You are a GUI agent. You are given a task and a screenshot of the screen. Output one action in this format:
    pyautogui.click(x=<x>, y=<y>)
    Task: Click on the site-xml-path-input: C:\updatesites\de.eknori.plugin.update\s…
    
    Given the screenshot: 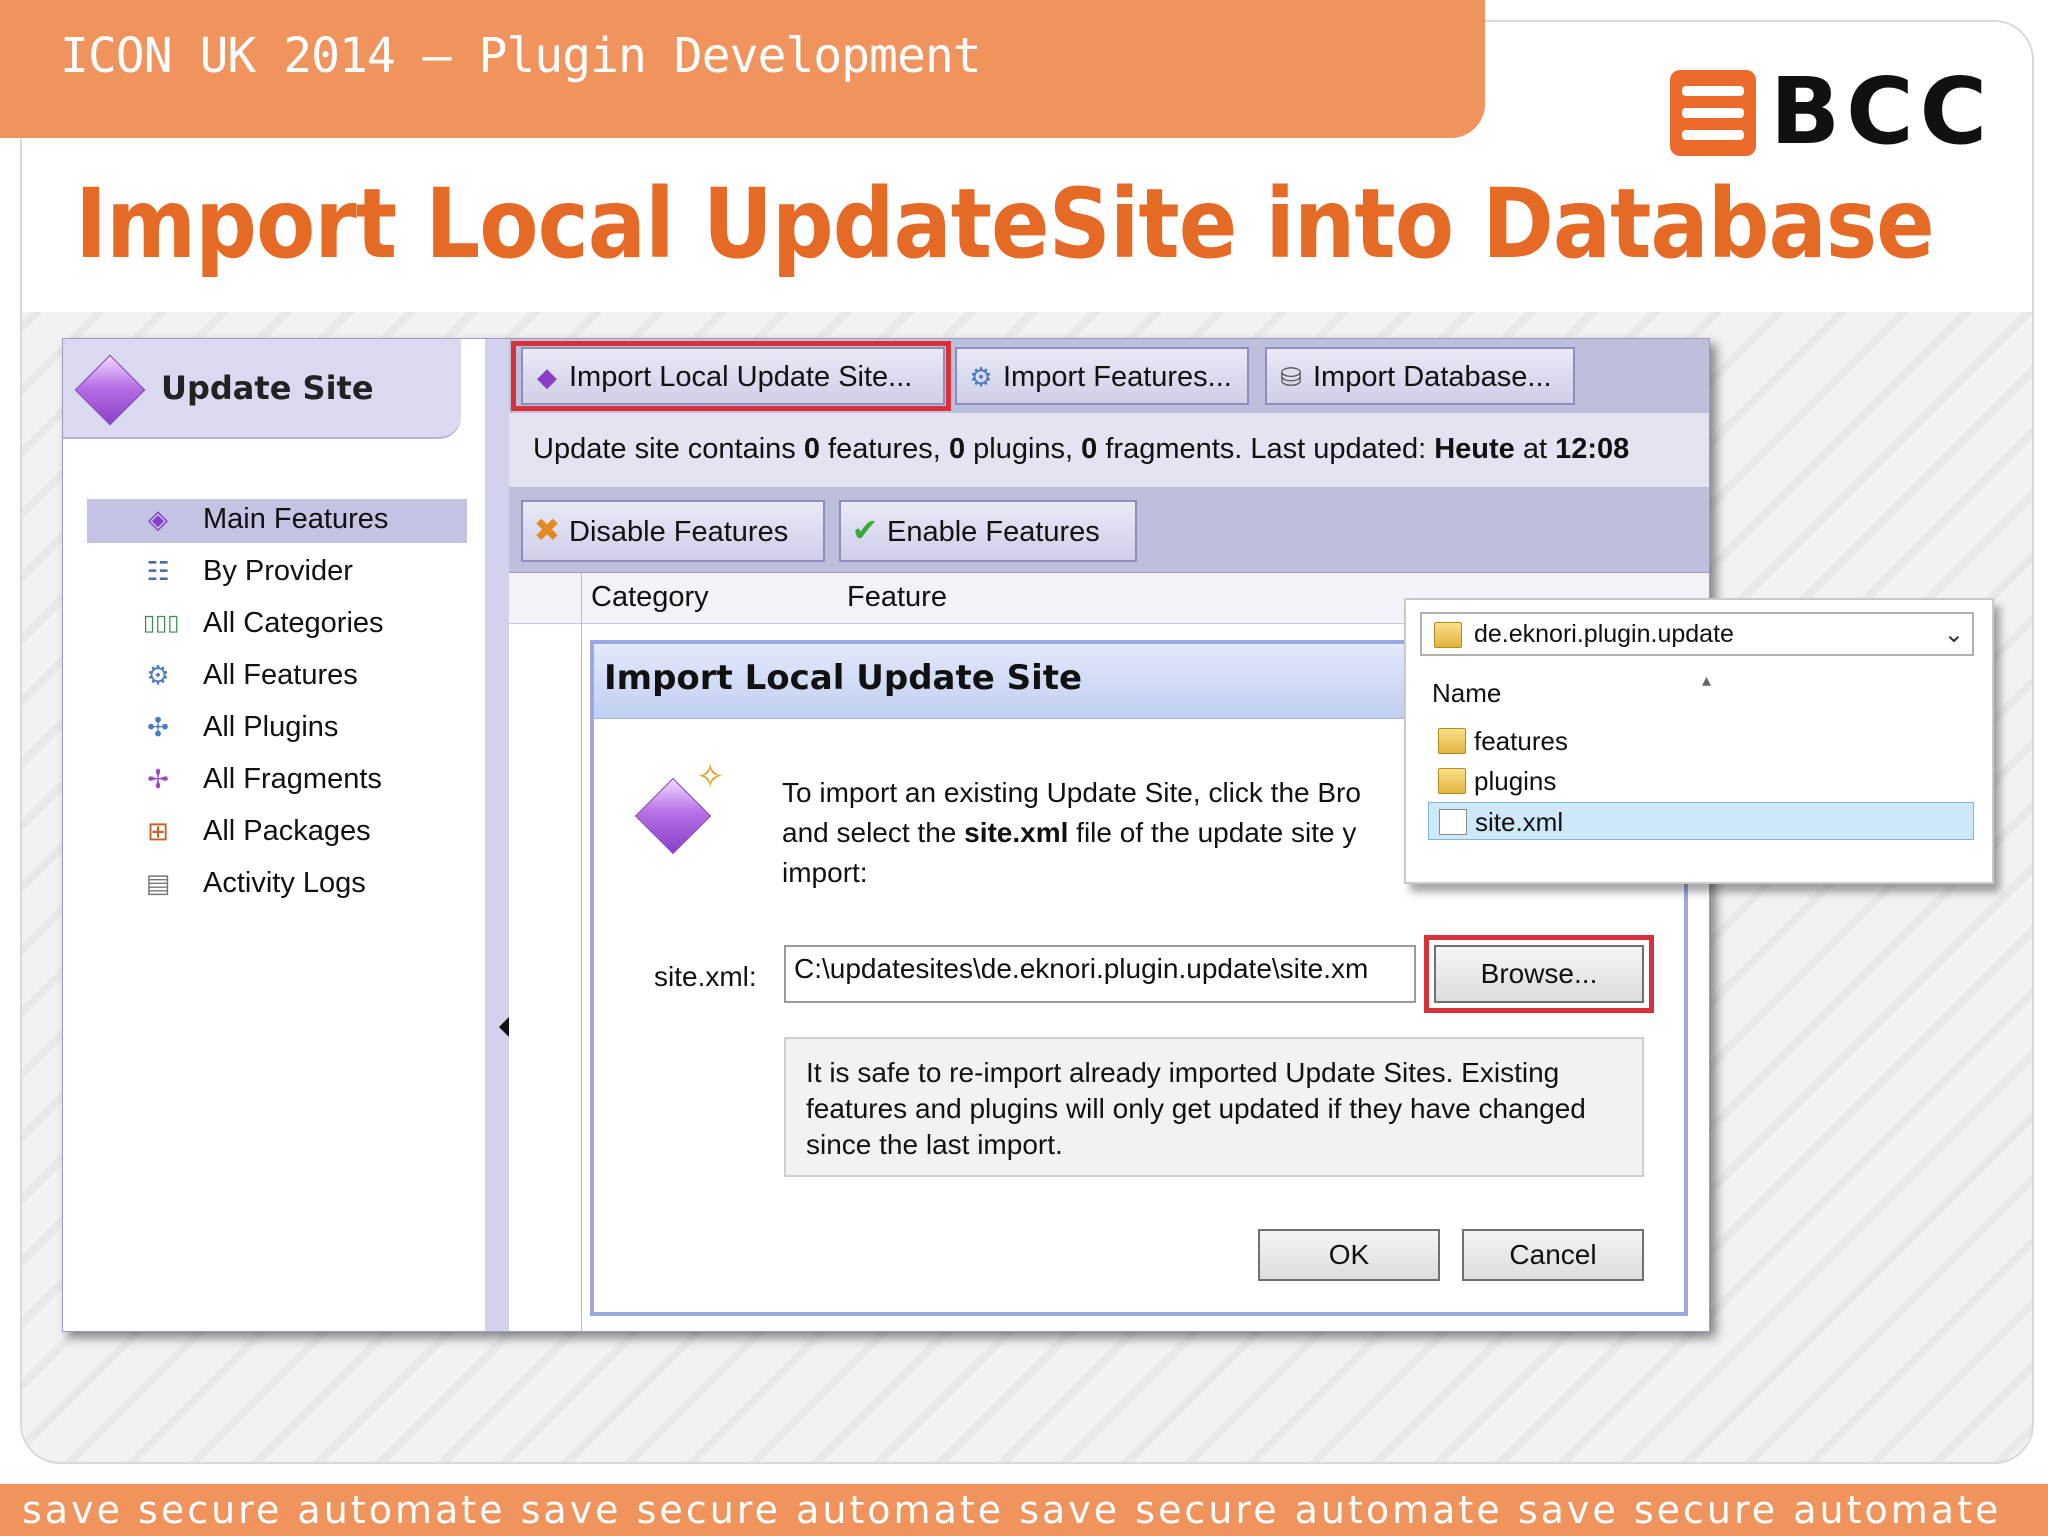 What is the action you would take?
    pyautogui.click(x=1100, y=974)
    